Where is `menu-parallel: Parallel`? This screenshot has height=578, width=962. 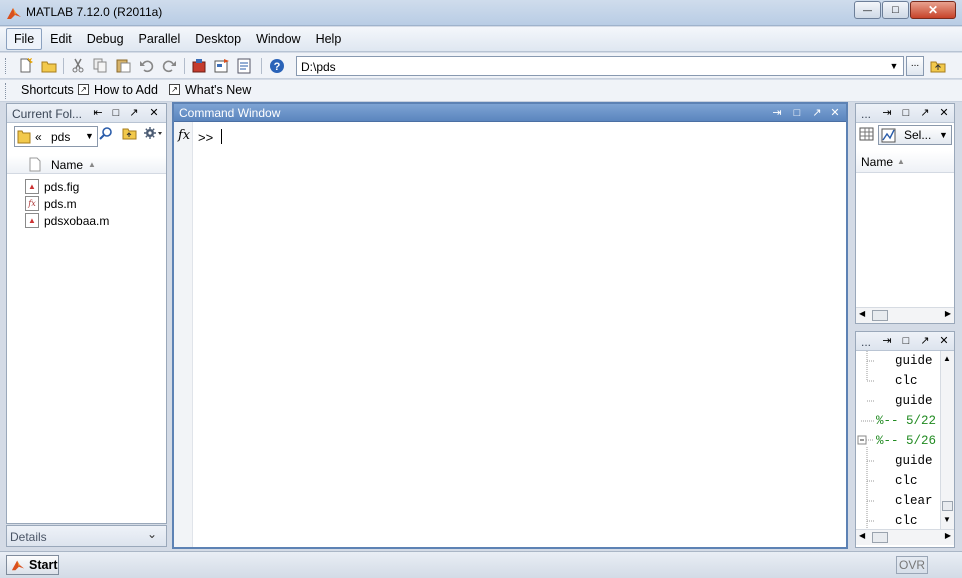 menu-parallel: Parallel is located at coordinates (160, 39).